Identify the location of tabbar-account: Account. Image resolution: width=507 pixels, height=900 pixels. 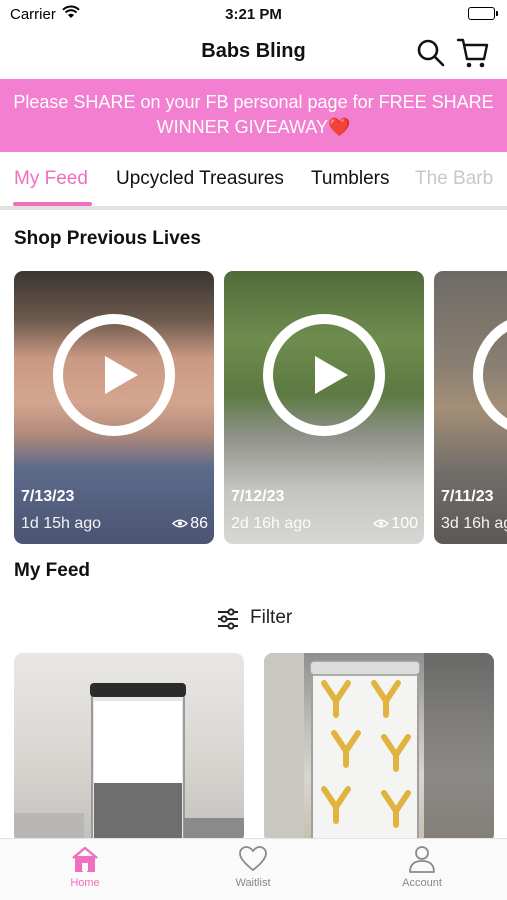
(422, 867).